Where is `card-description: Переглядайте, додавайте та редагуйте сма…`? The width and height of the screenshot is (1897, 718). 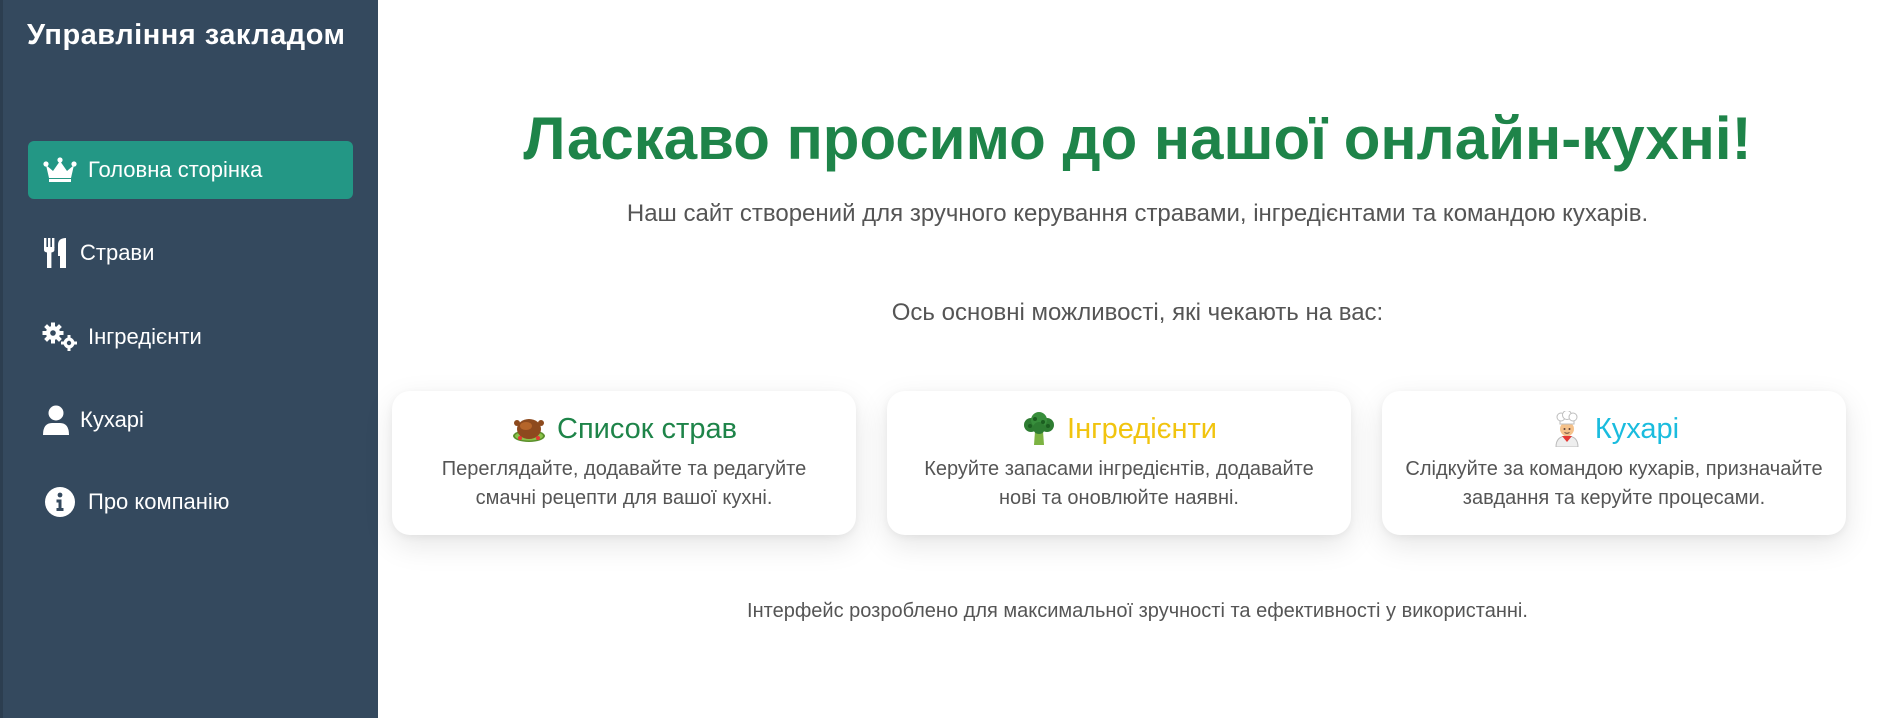 card-description: Переглядайте, додавайте та редагуйте сма… is located at coordinates (624, 484).